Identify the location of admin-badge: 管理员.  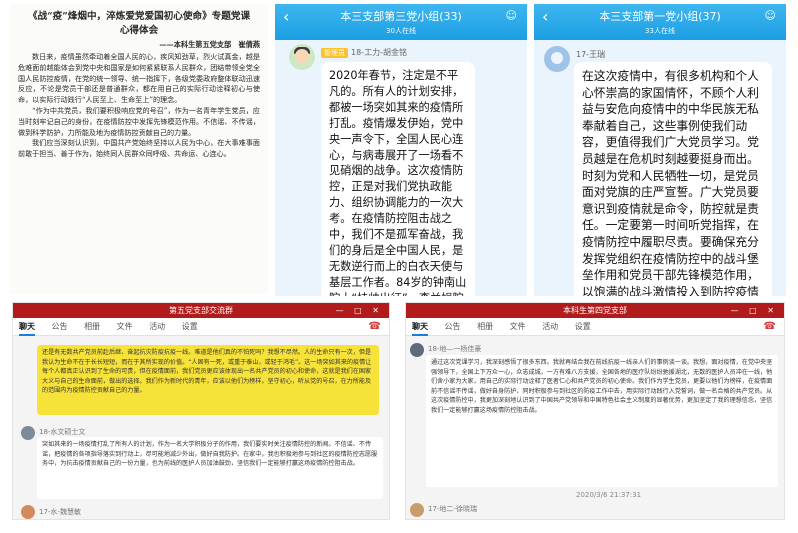
(334, 53).